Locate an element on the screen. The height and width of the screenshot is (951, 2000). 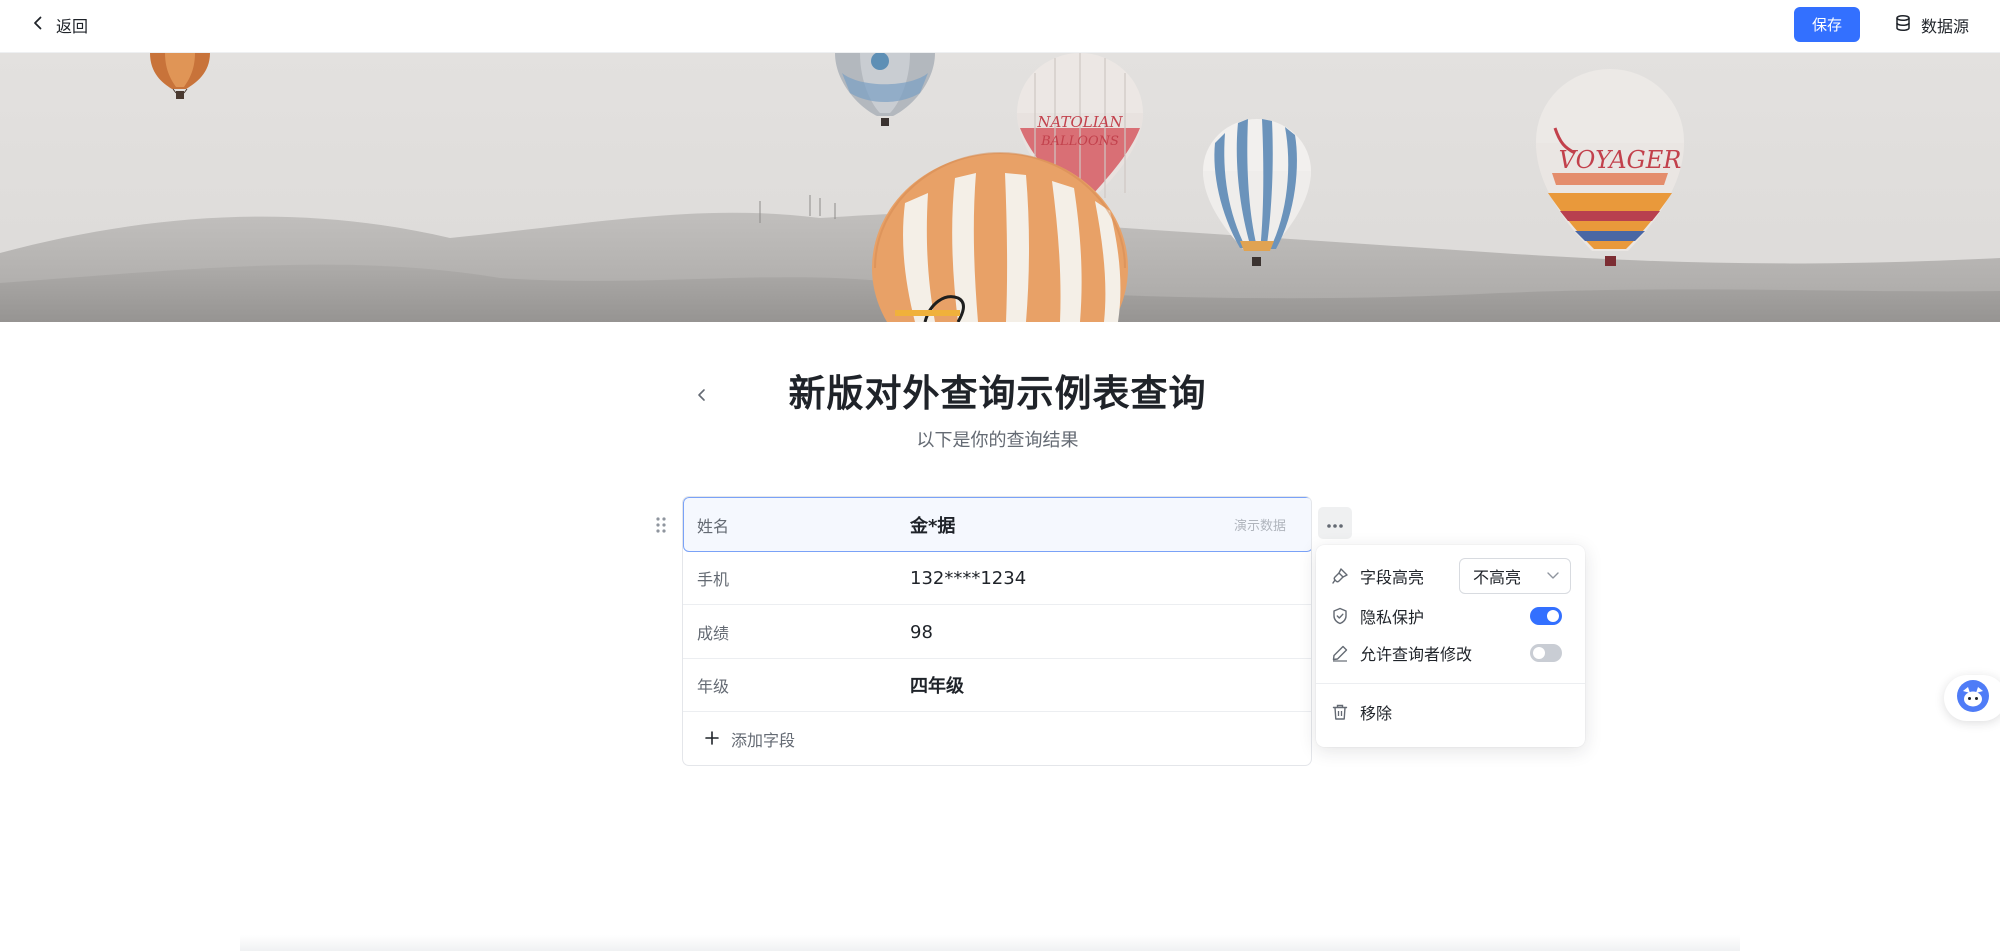
shield-icon is located at coordinates (1340, 616).